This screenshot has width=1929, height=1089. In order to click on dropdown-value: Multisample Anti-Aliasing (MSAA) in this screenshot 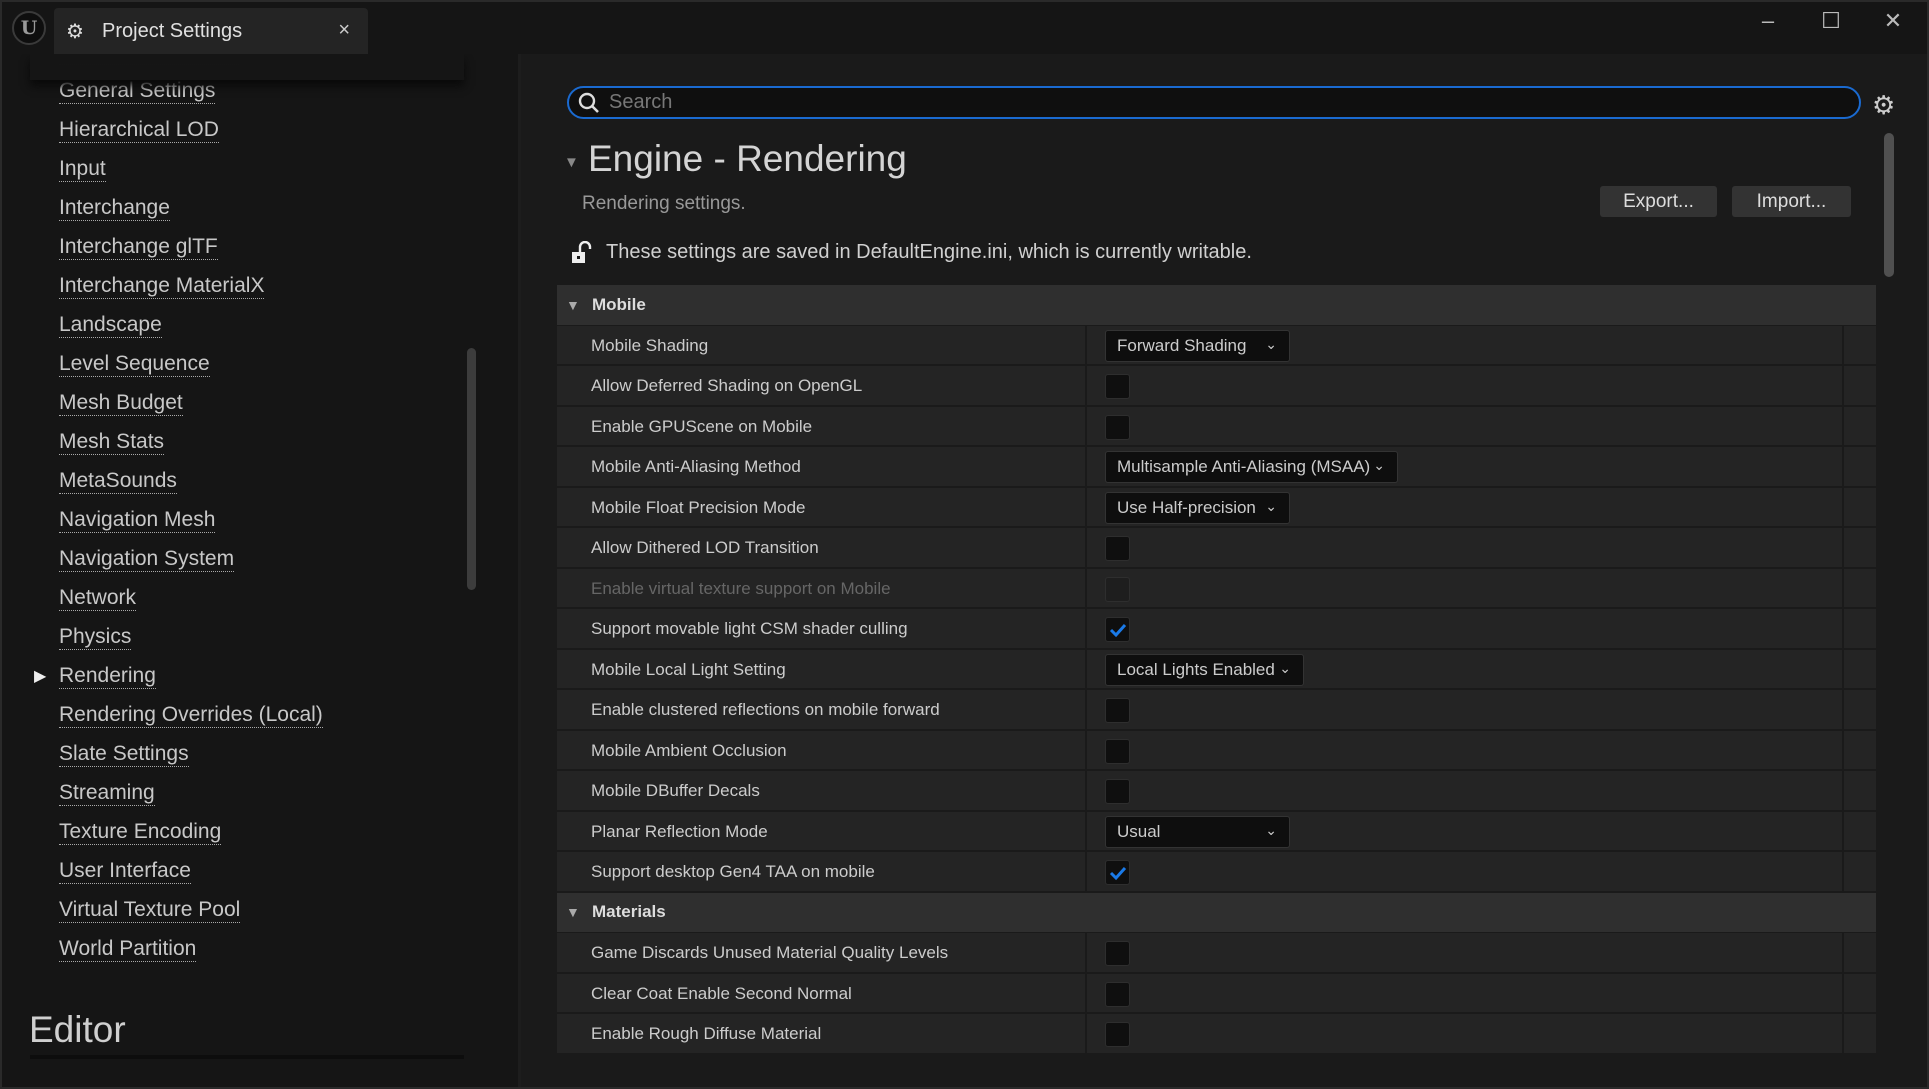, I will do `click(1244, 466)`.